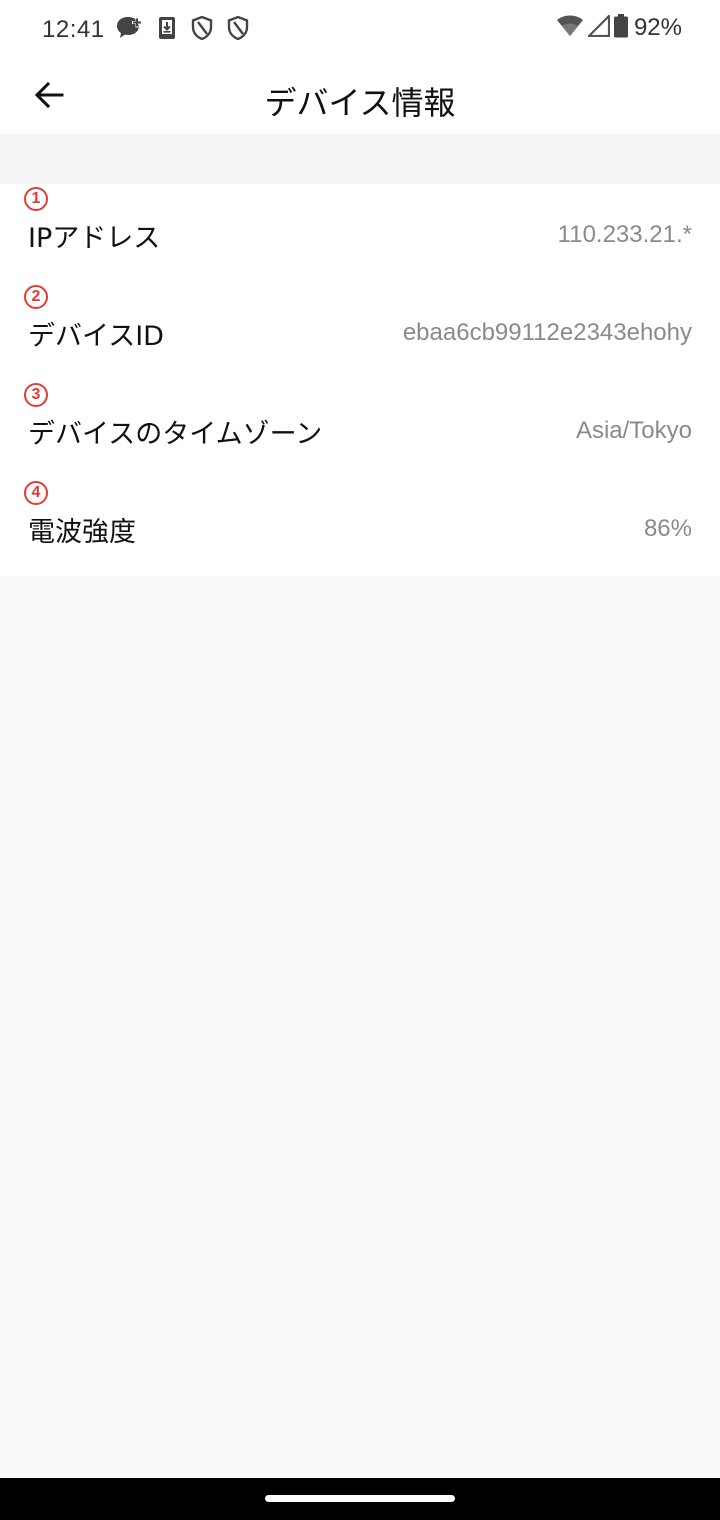  I want to click on annotation-marker: 4, so click(36, 493).